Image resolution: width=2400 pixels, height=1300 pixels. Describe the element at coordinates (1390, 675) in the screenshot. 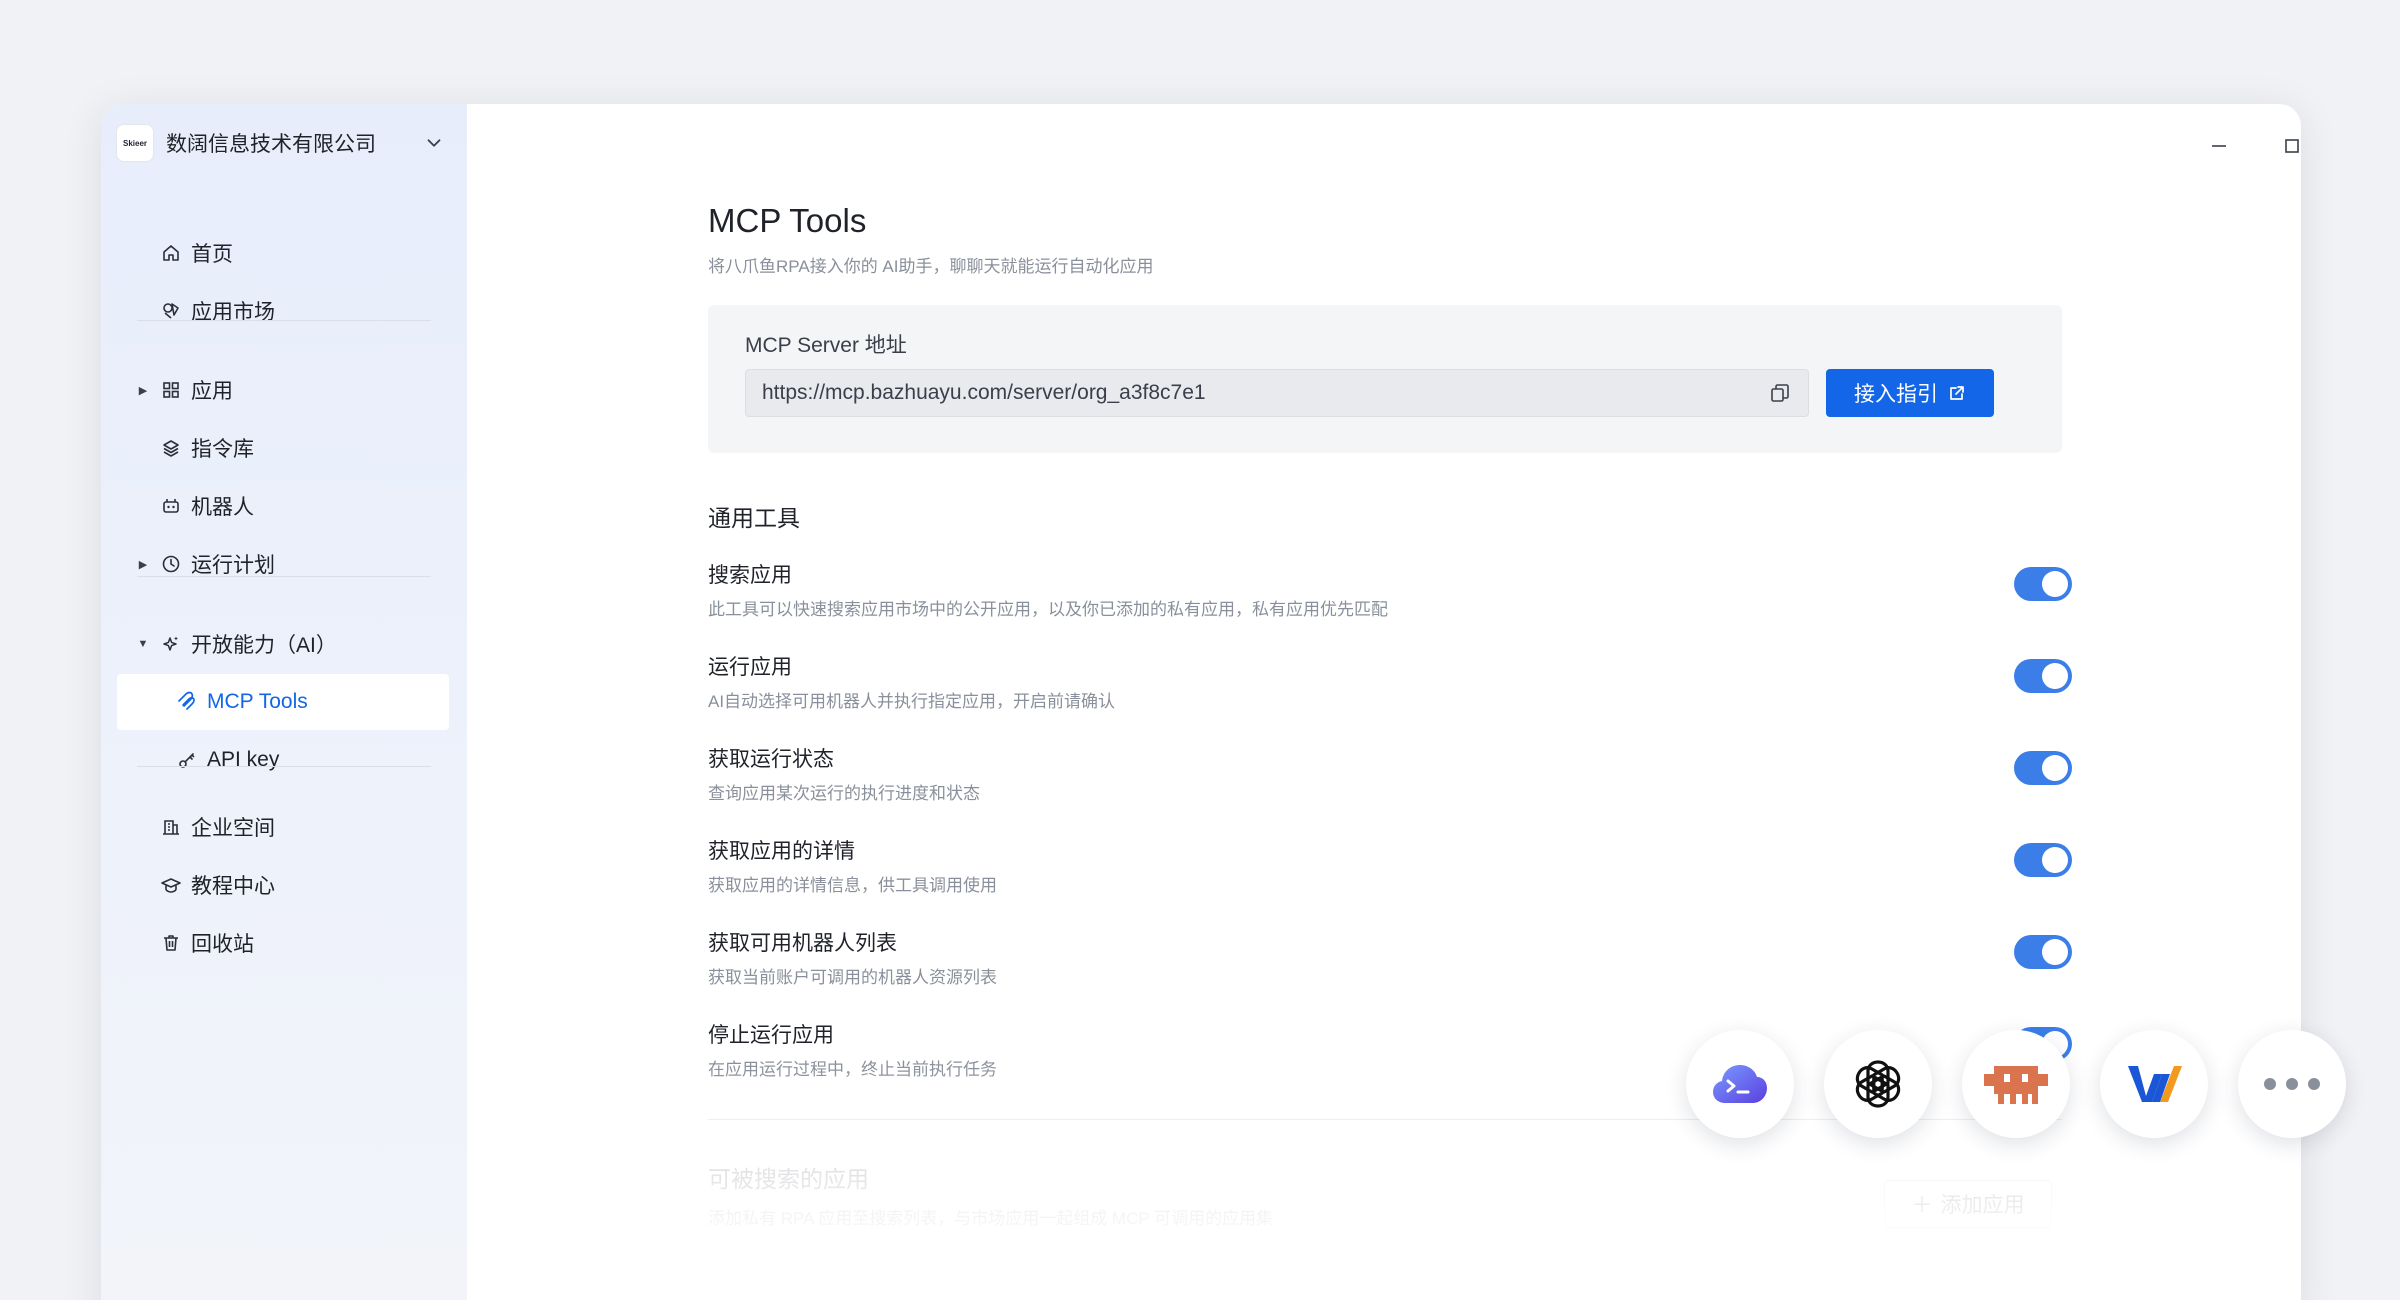

I see `tool-row: 运行应用 AI自动选择可用机器人并执行指定应用，开启前请确认` at that location.